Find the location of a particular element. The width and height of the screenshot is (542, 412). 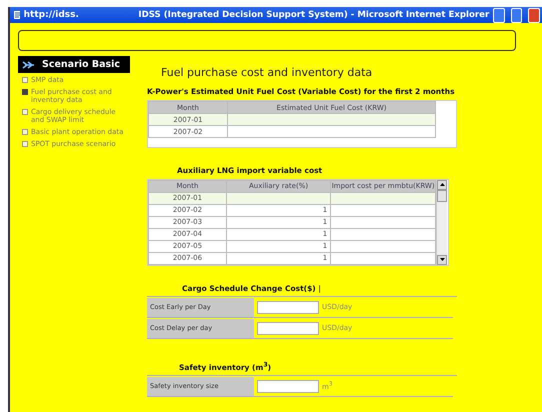

window-title: IDSS (Integrated Decision Support System) - Microsoft Internet Explorer is located at coordinates (314, 15).